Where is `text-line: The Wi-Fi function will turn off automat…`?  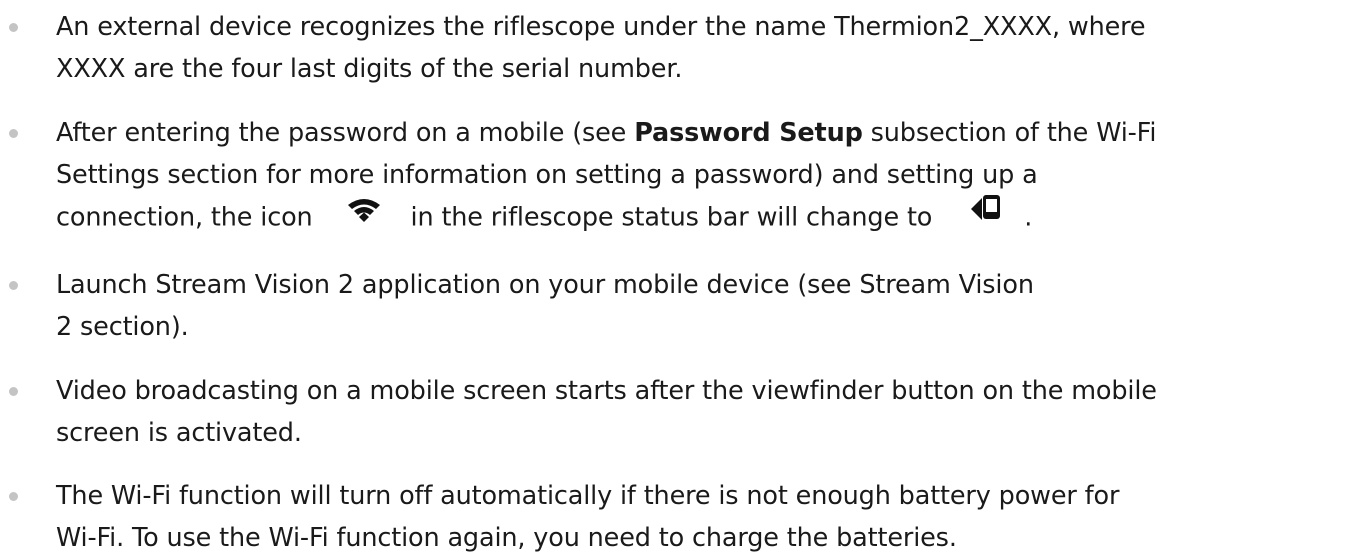
text-line: The Wi-Fi function will turn off automat… is located at coordinates (588, 496).